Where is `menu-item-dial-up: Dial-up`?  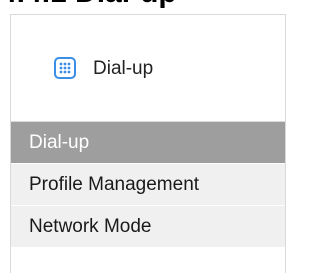
menu-item-dial-up: Dial-up is located at coordinates (148, 143).